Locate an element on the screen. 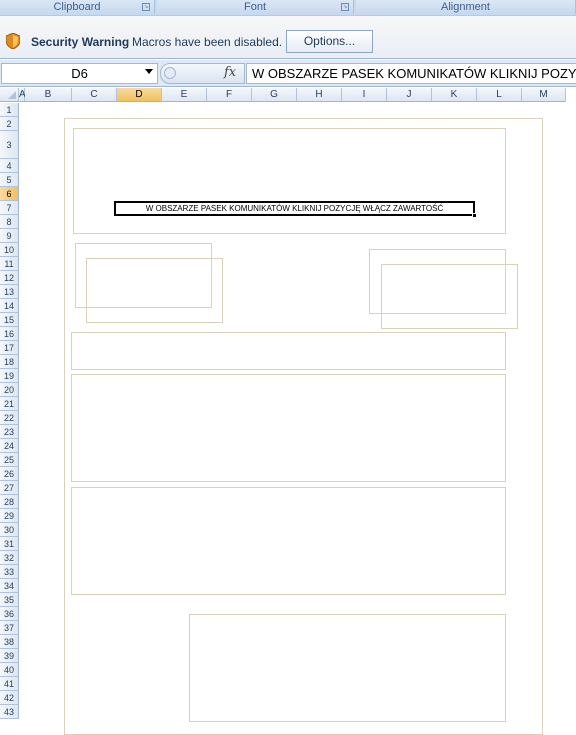 The image size is (576, 735). name-box: D6 is located at coordinates (79, 73).